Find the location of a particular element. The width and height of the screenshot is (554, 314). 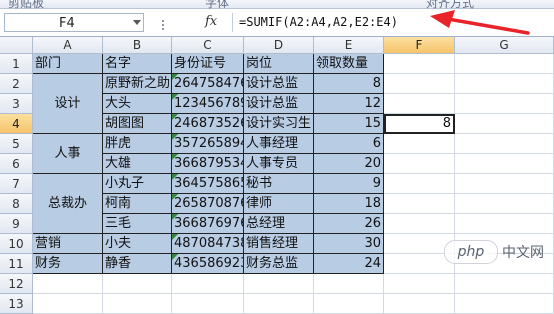

record-name-cell: 小丸子 is located at coordinates (137, 184).